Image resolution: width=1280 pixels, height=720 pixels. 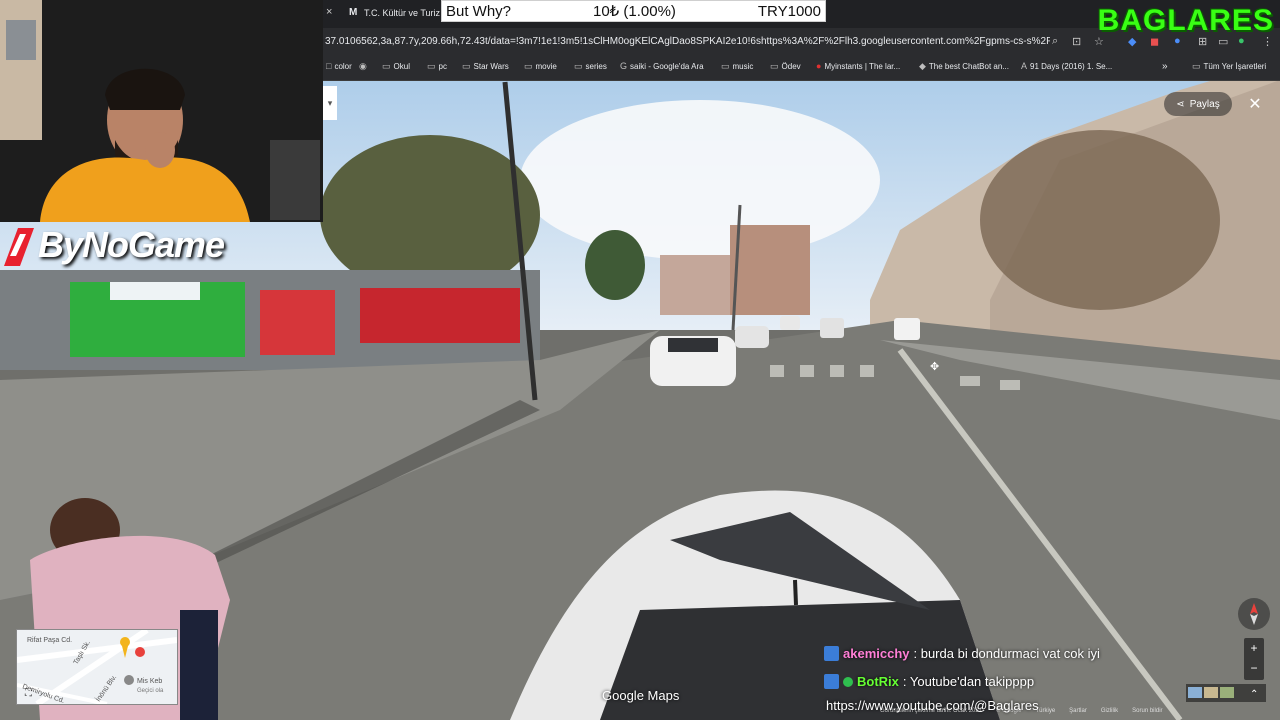 What do you see at coordinates (329, 66) in the screenshot?
I see `bookmark-folder-icon: □` at bounding box center [329, 66].